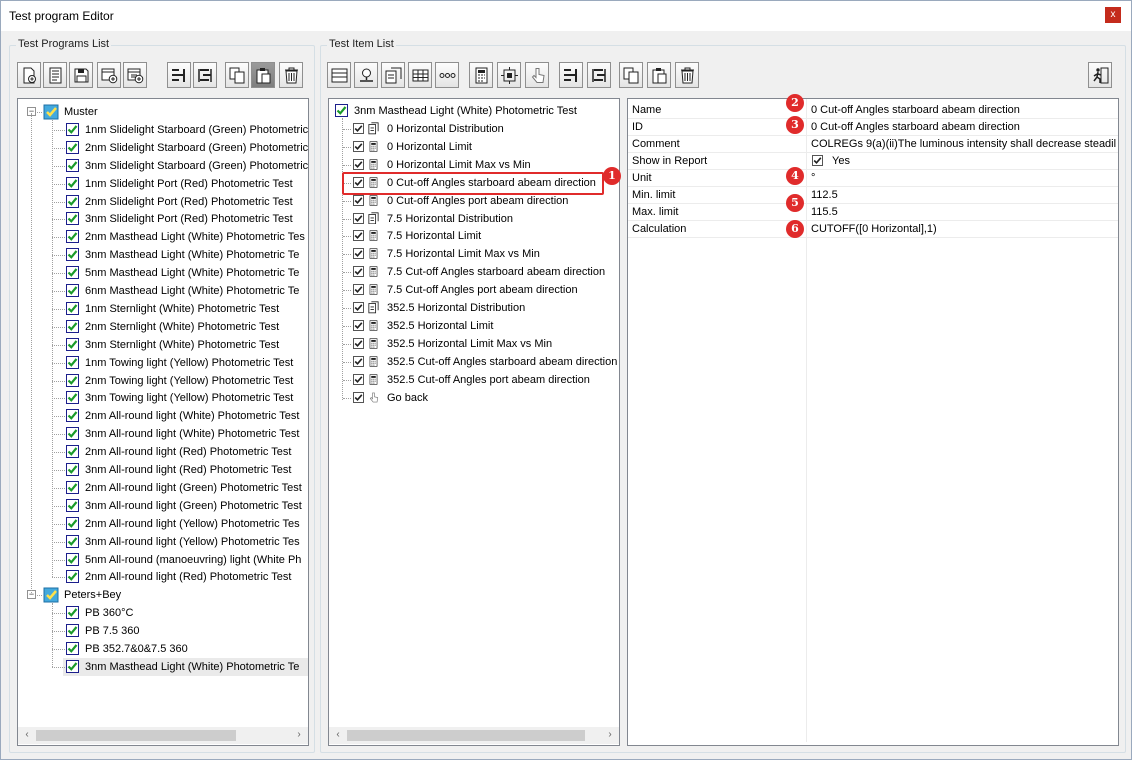 The width and height of the screenshot is (1132, 760). What do you see at coordinates (109, 75) in the screenshot?
I see `add-program-button` at bounding box center [109, 75].